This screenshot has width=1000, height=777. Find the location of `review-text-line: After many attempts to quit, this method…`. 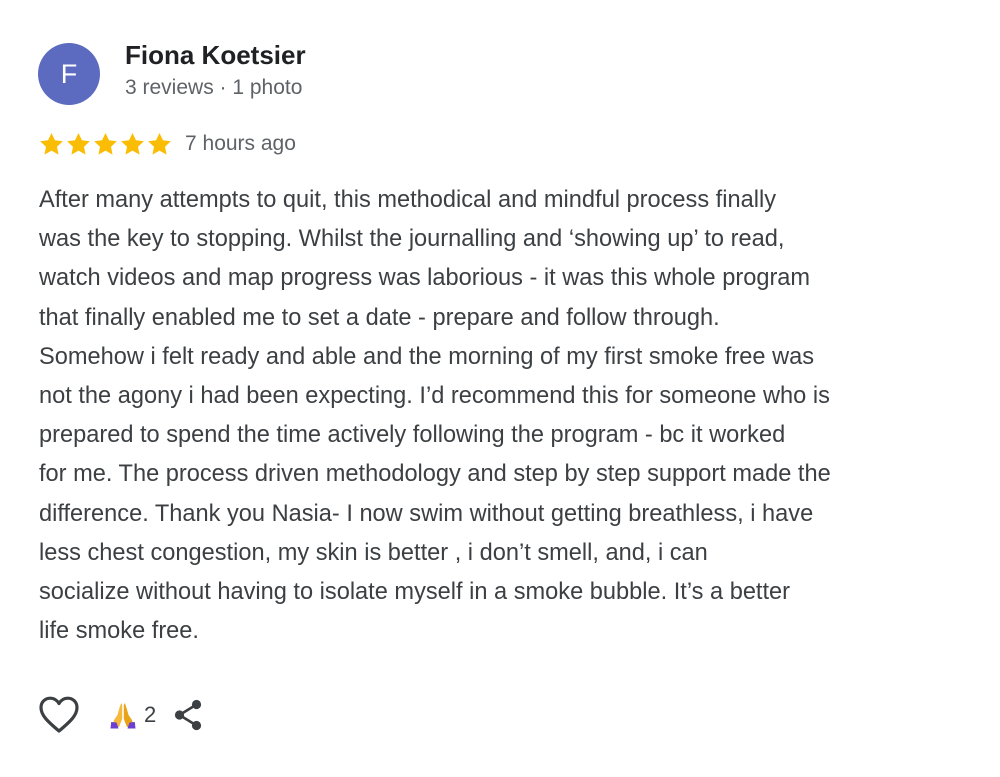

review-text-line: After many attempts to quit, this method… is located at coordinates (407, 200).